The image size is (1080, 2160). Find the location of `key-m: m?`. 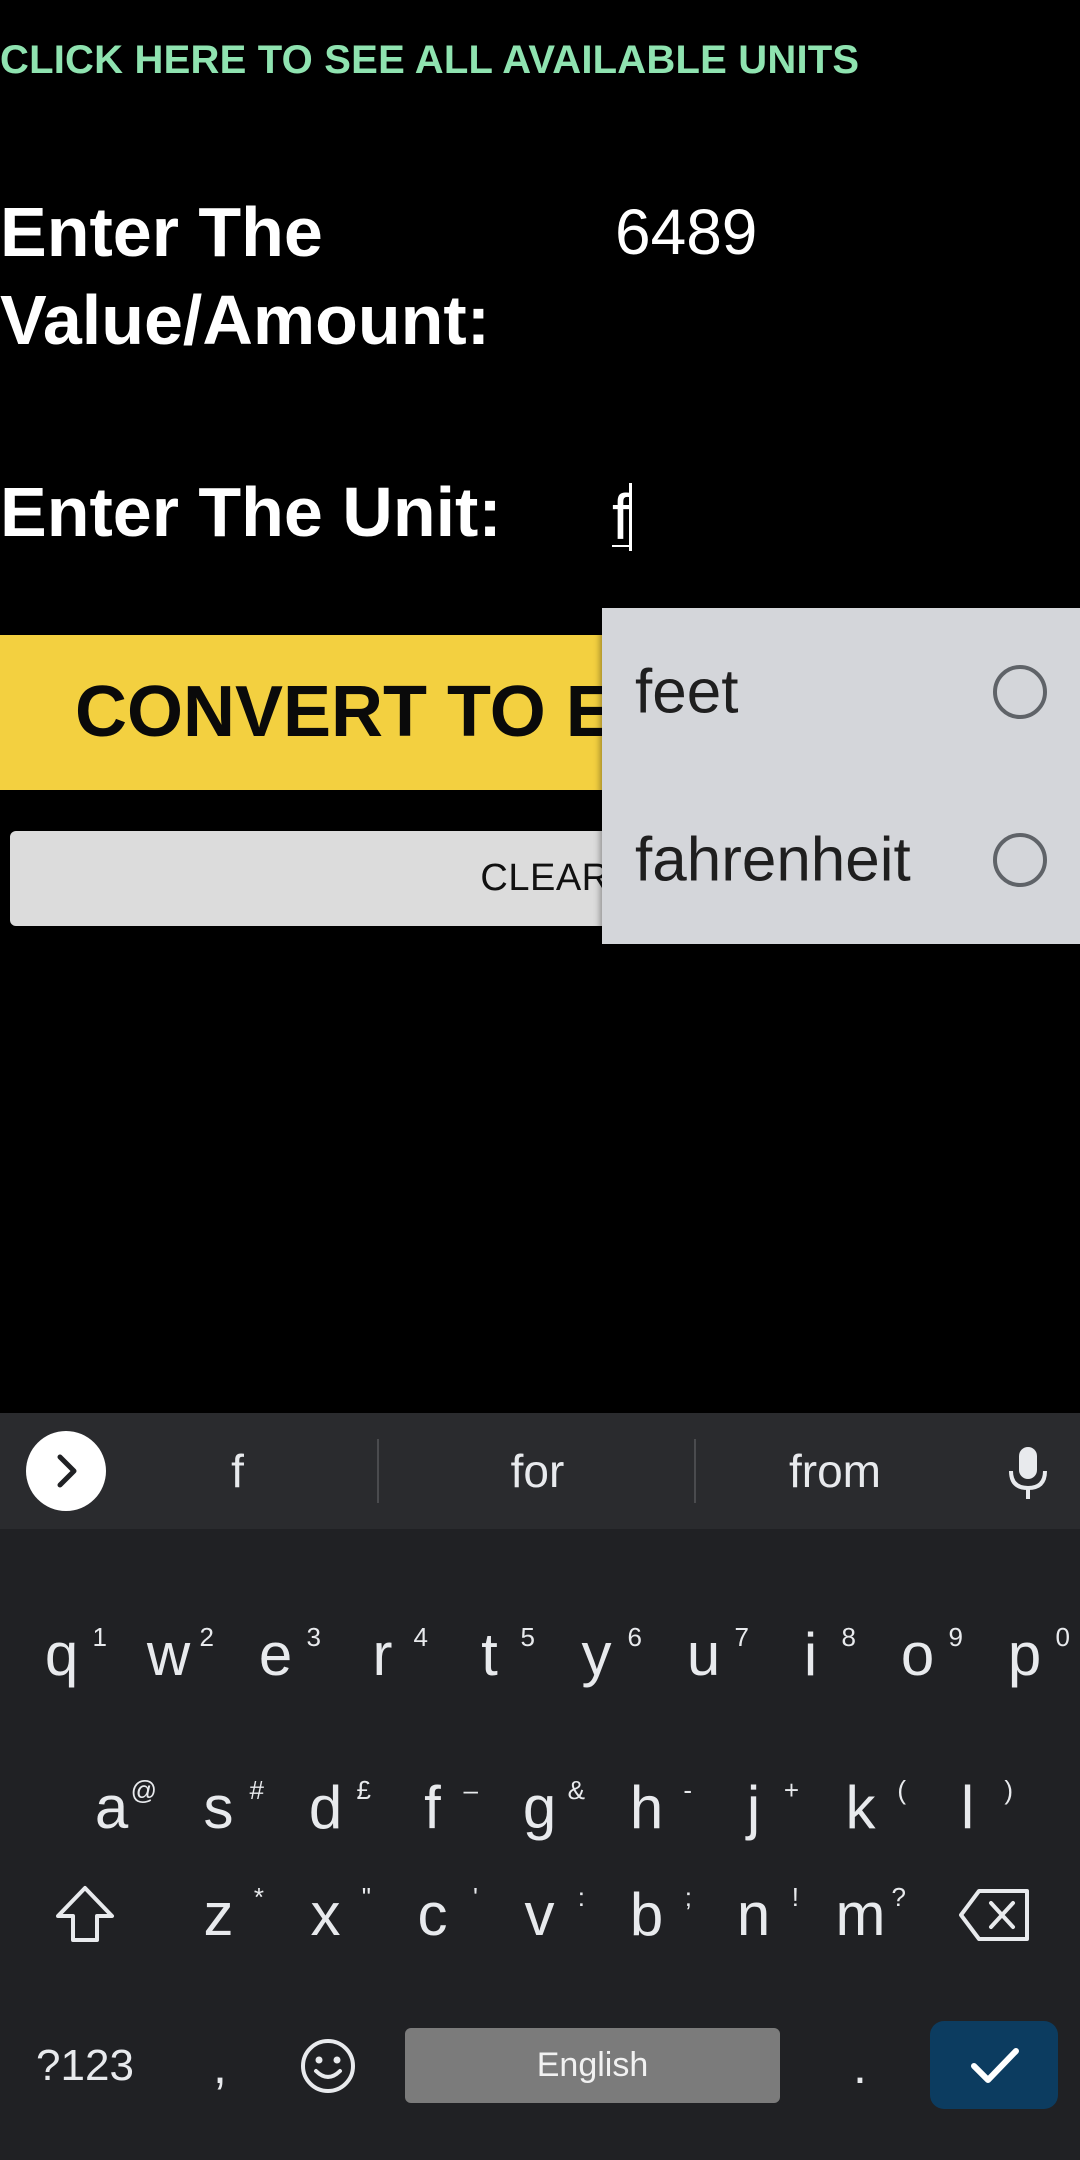

key-m: m? is located at coordinates (860, 1915).